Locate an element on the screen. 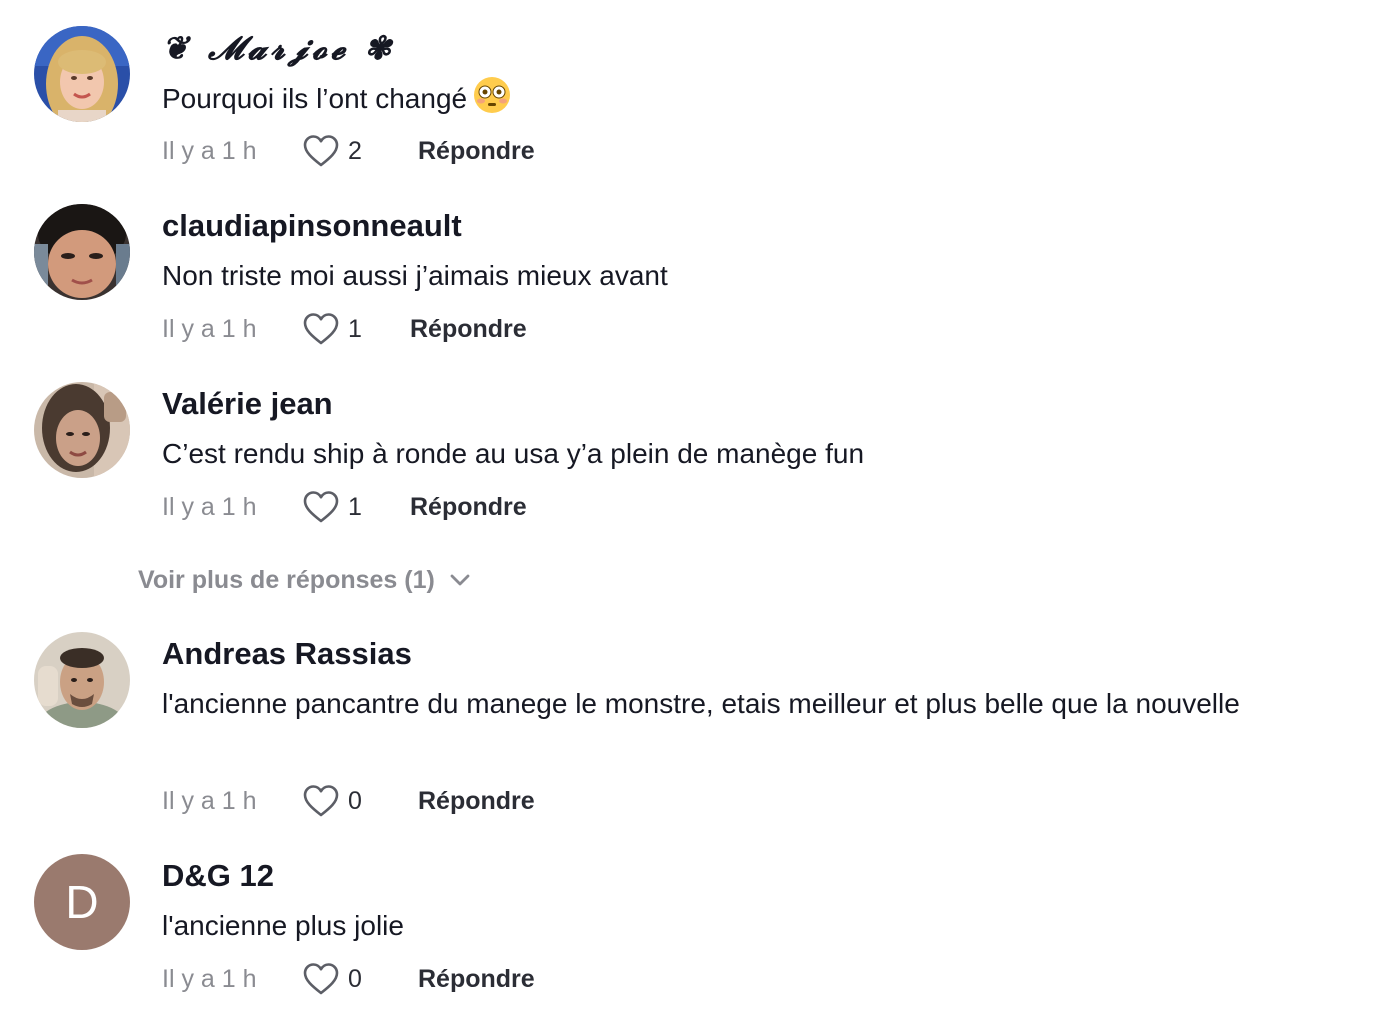 The width and height of the screenshot is (1374, 1012). like-button: 2 is located at coordinates (336, 151).